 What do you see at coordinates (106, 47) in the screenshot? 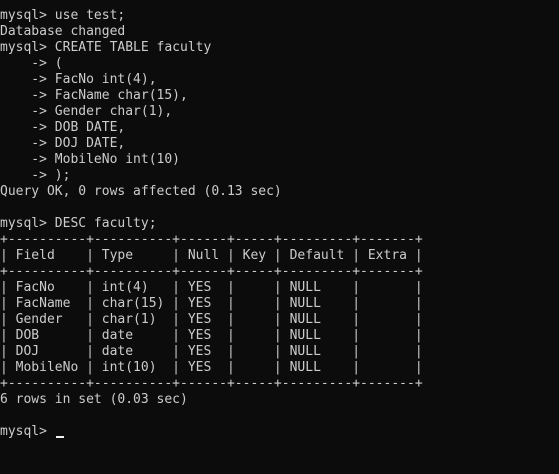
I see `command-line: mysql> CREATE TABLE faculty` at bounding box center [106, 47].